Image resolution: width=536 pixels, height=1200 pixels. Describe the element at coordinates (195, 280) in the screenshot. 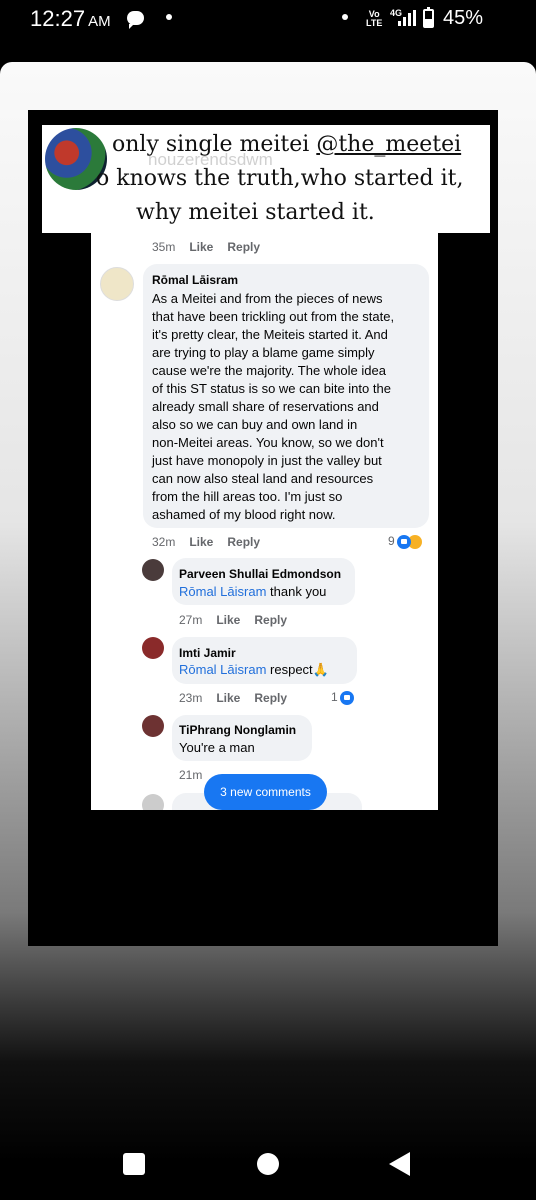

I see `comment-author: Rōmal Lāisram` at that location.